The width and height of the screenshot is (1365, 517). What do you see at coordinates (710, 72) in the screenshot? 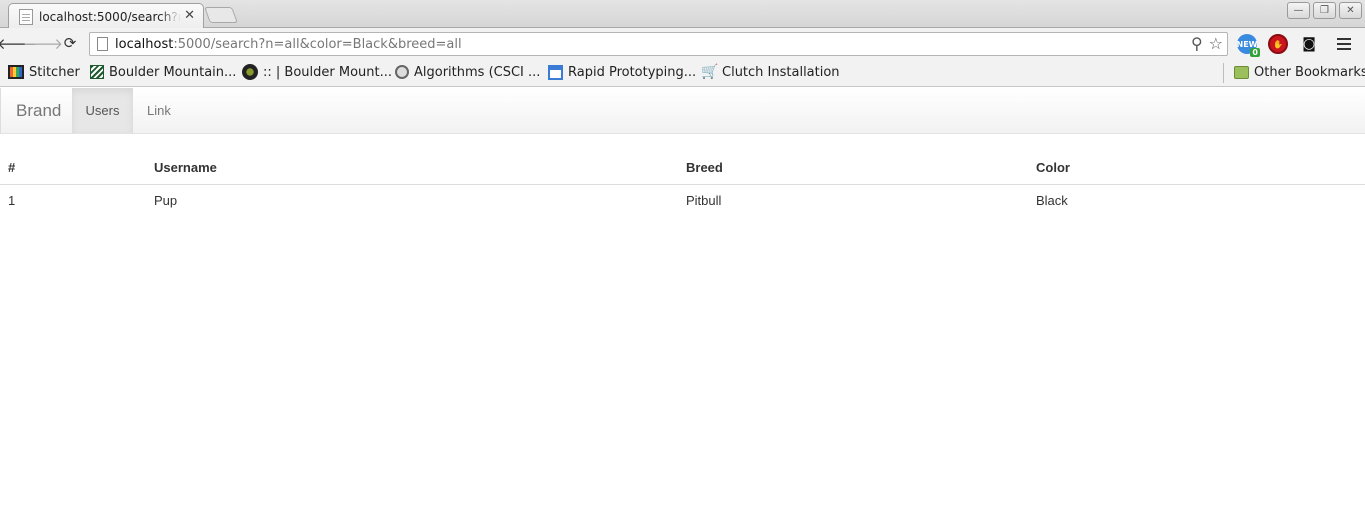
I see `cart-icon: 🛒` at bounding box center [710, 72].